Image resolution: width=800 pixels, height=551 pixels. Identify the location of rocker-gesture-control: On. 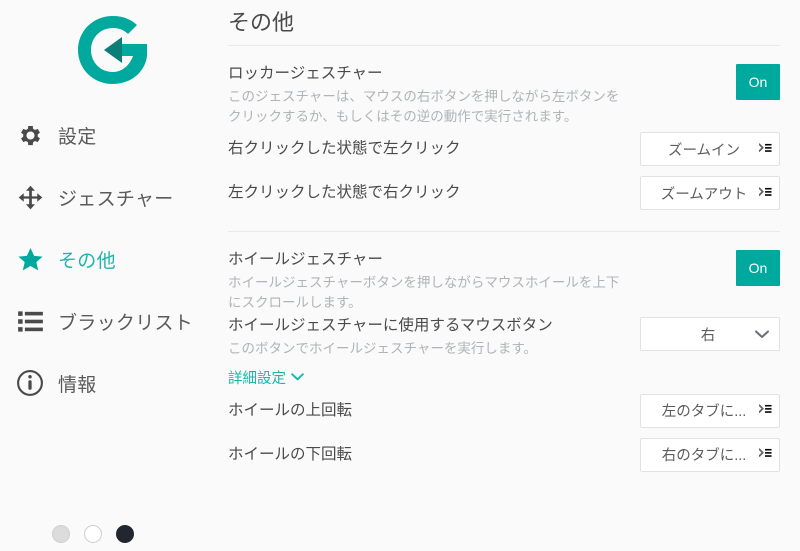
(758, 82).